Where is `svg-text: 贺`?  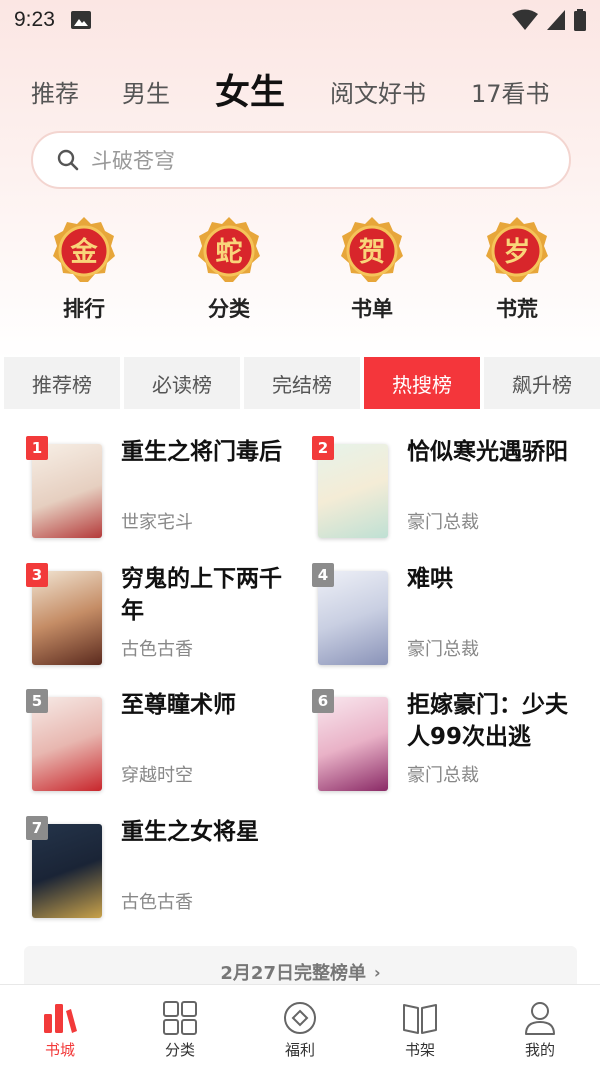
svg-text: 贺 is located at coordinates (372, 252).